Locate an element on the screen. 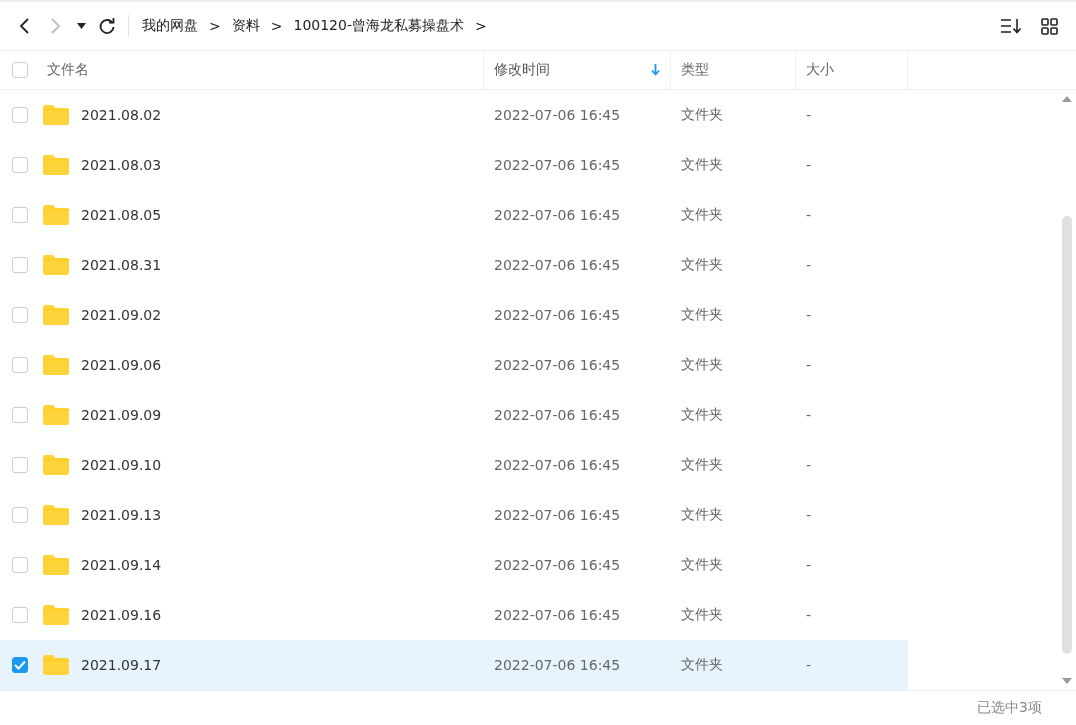 This screenshot has width=1076, height=725. column-header: 大小 is located at coordinates (820, 70).